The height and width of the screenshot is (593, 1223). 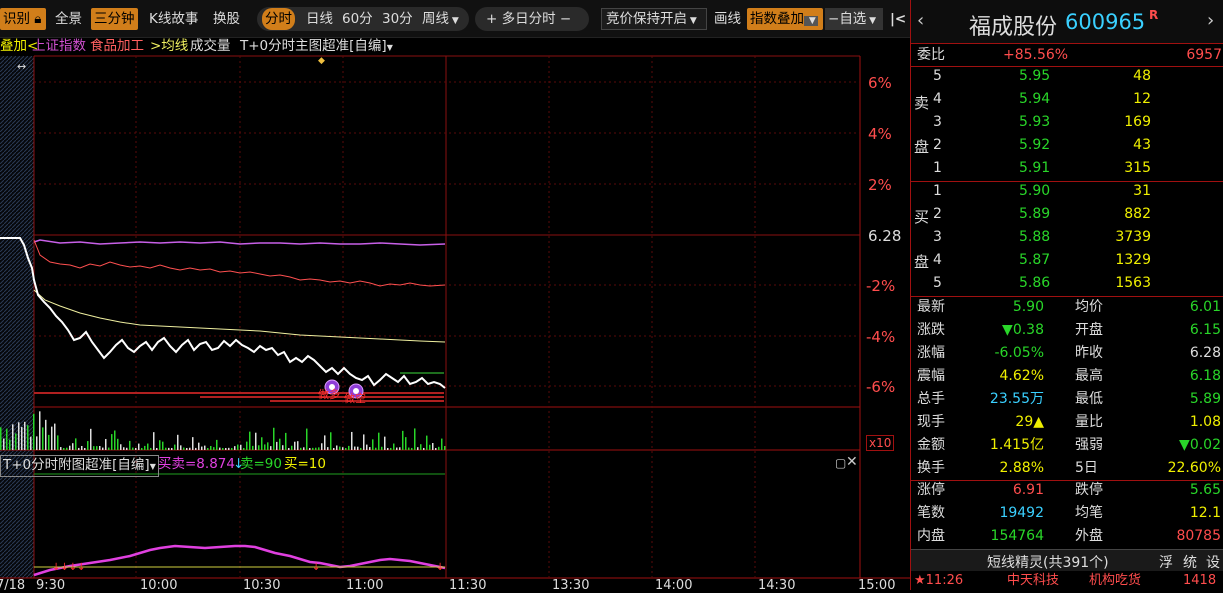 I want to click on auction-label: 竞价保持开启, so click(x=646, y=19).